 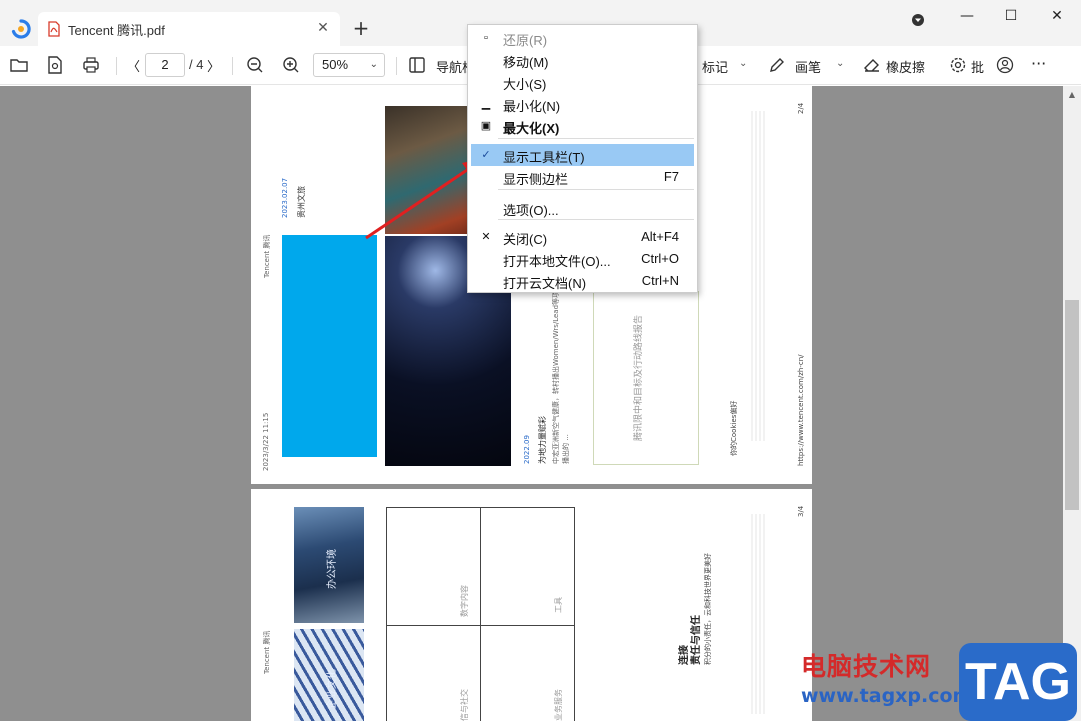 What do you see at coordinates (91, 65) in the screenshot?
I see `print-icon` at bounding box center [91, 65].